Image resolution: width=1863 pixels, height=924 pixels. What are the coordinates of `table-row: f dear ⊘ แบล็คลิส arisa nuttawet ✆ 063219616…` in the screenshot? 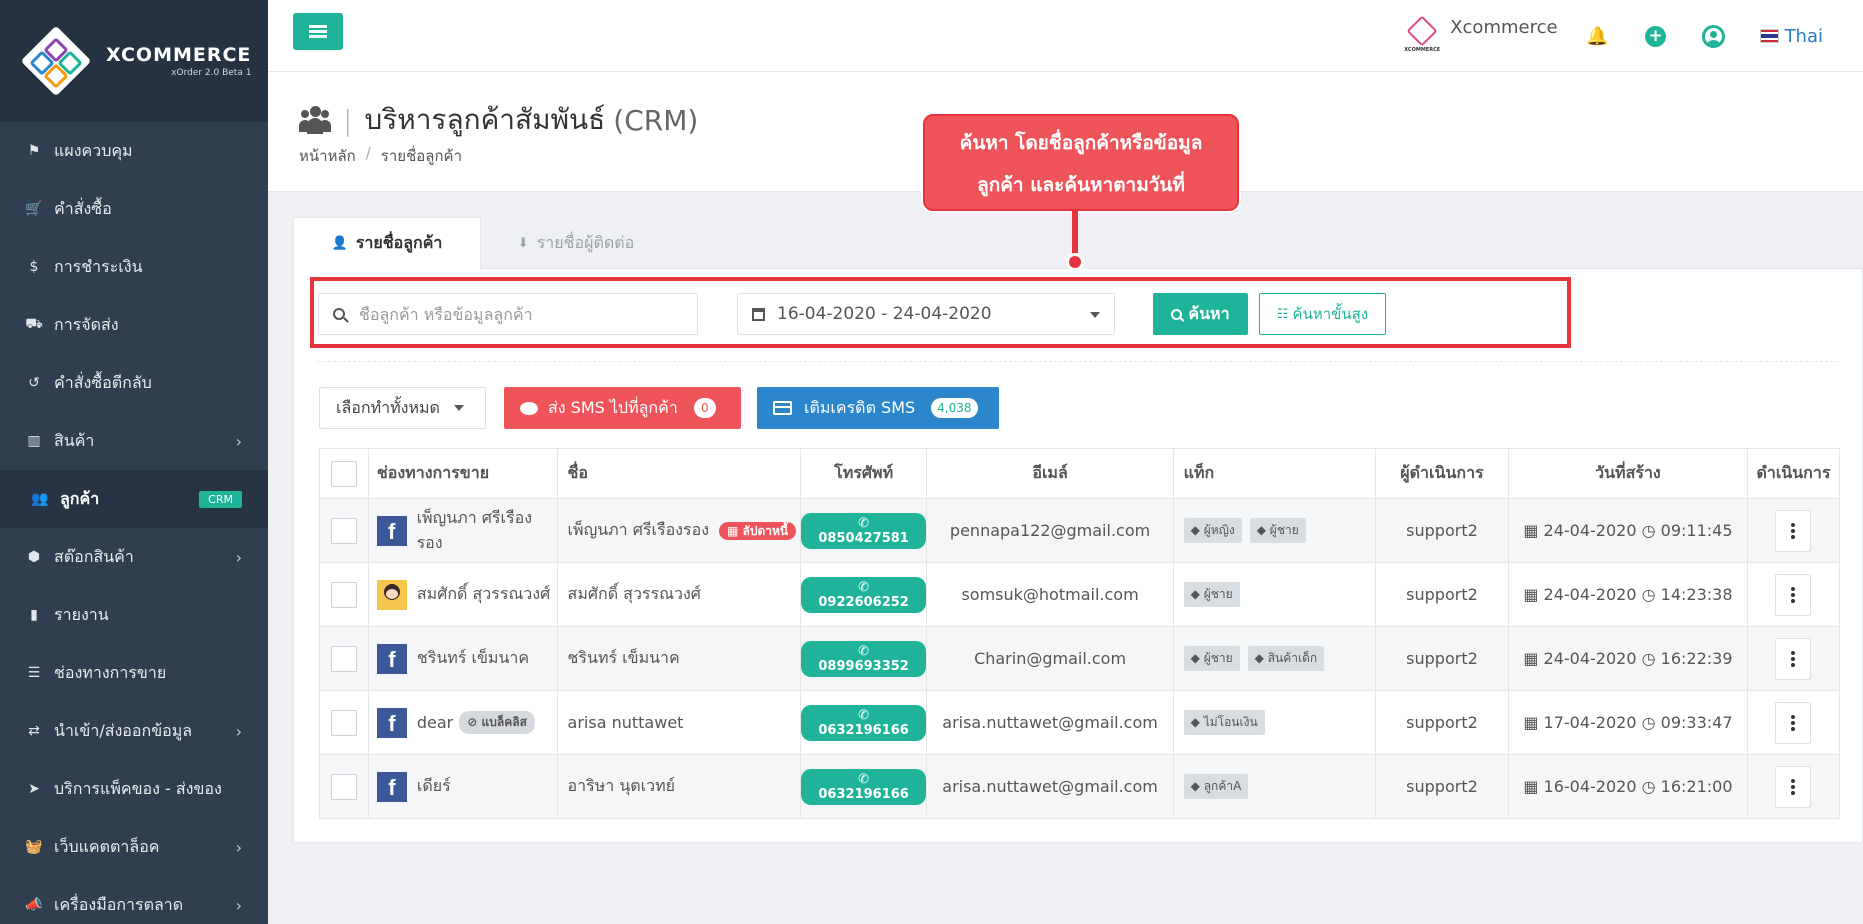 It's located at (1080, 722).